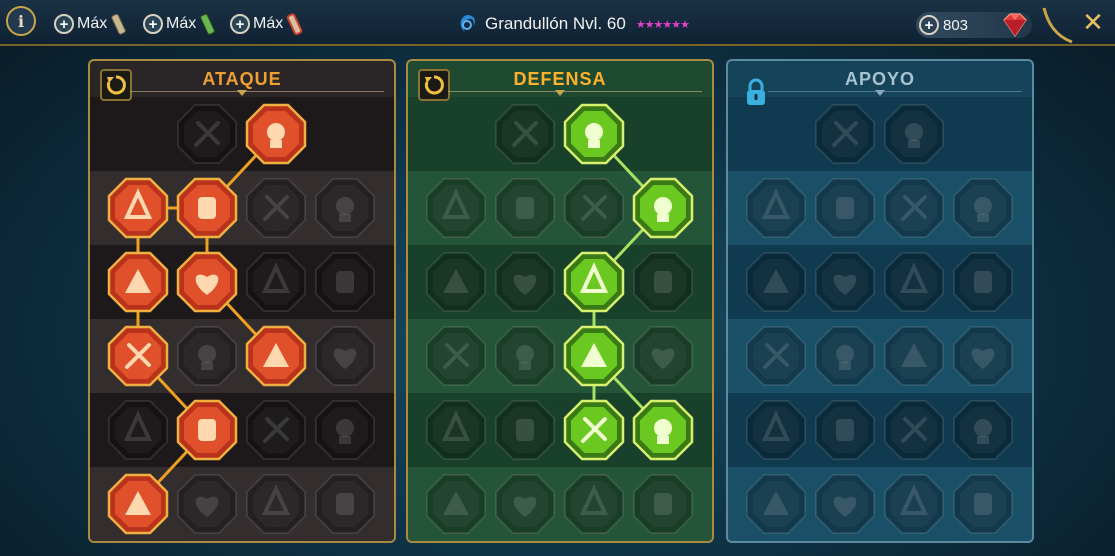 The image size is (1115, 556). I want to click on crossed-swords-icon, so click(207, 134).